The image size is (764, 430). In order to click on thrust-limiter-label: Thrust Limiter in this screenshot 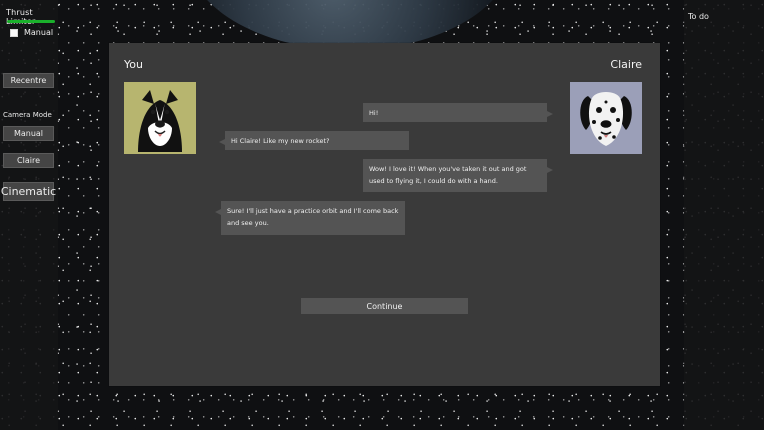, I will do `click(20, 17)`.